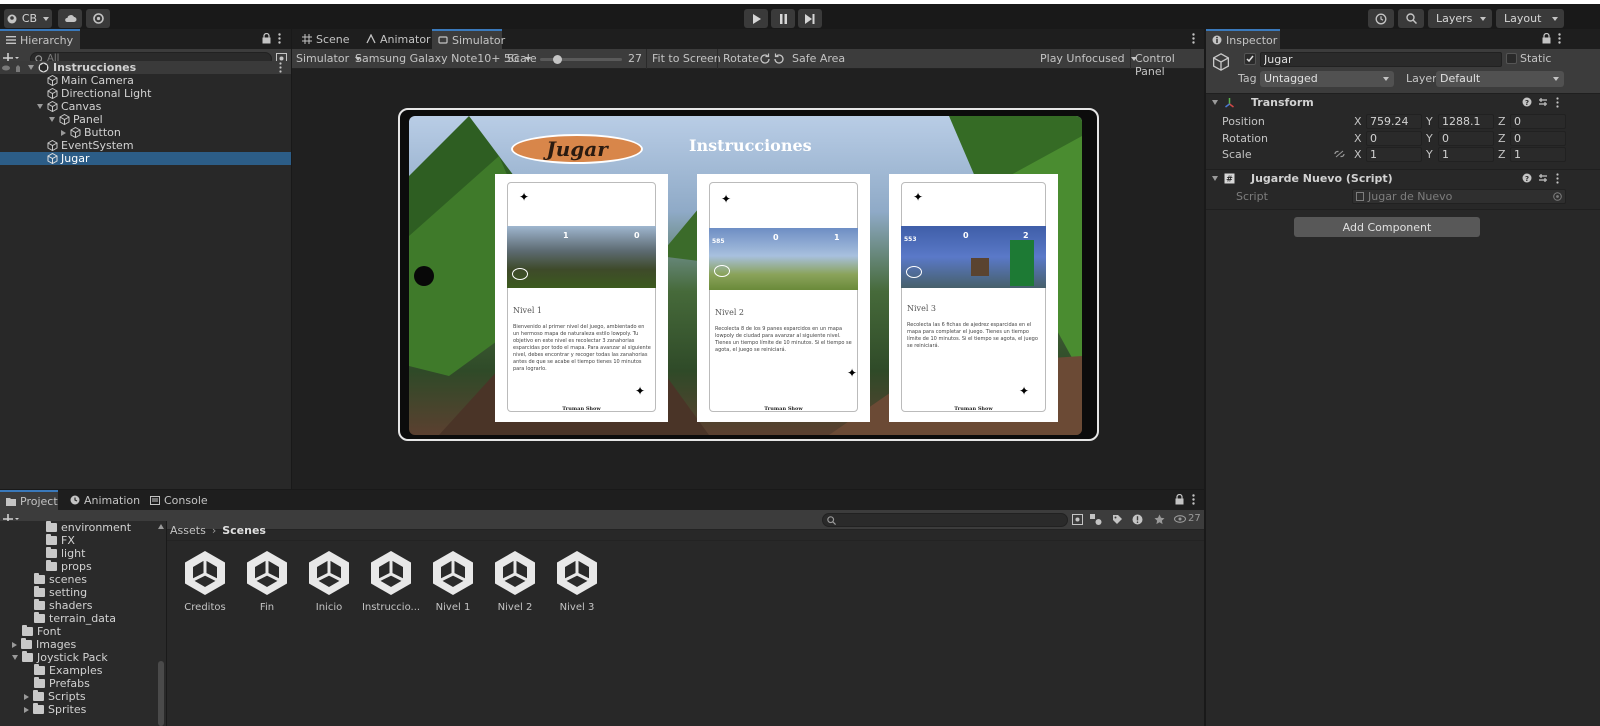 Image resolution: width=1600 pixels, height=726 pixels. I want to click on hierarchy-item-canvas: Canvas, so click(145, 106).